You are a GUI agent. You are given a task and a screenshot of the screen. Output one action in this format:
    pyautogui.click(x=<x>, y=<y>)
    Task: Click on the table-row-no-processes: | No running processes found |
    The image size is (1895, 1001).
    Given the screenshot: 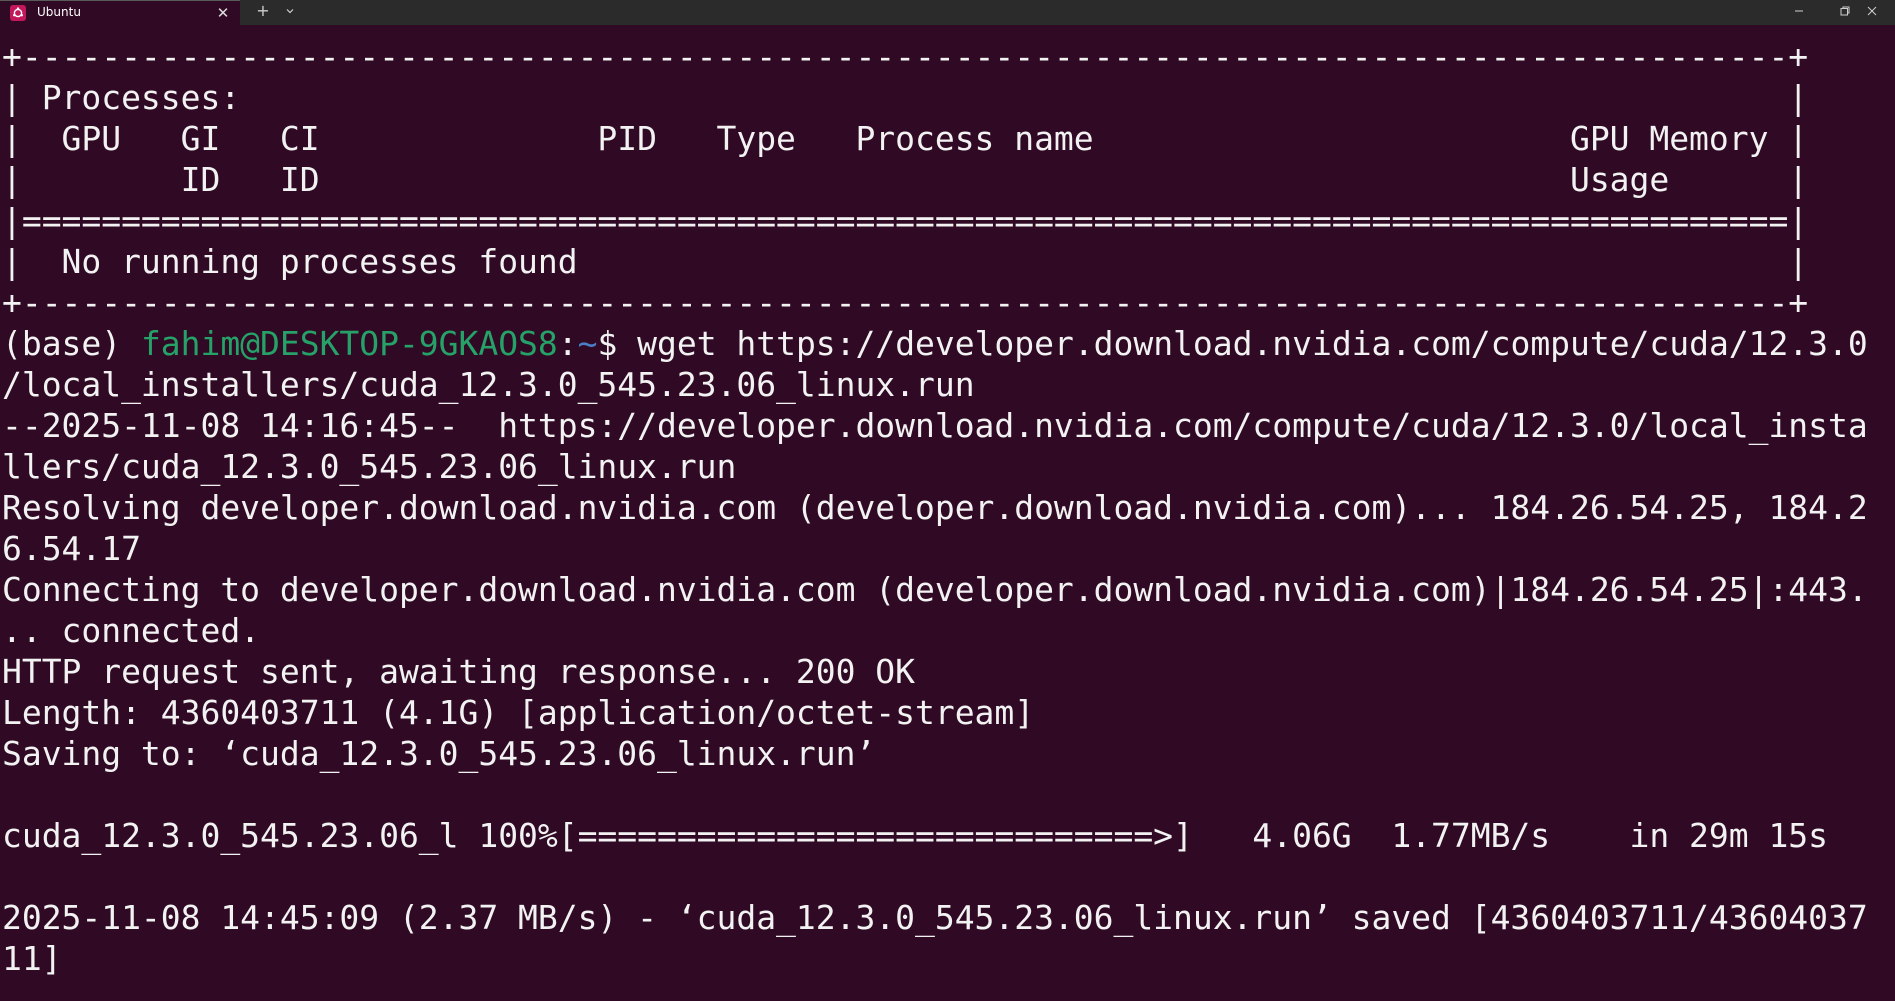 What is the action you would take?
    pyautogui.click(x=905, y=261)
    